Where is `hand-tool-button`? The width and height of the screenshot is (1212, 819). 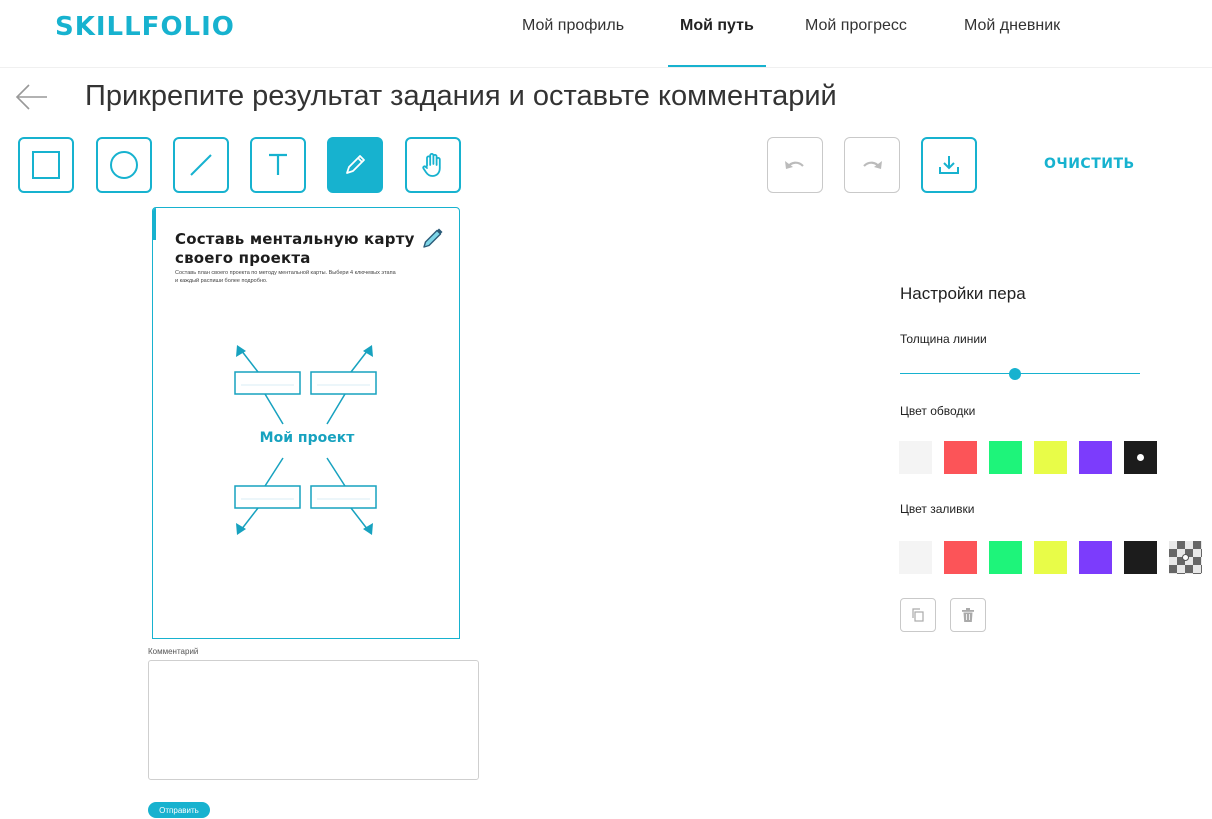
hand-tool-button is located at coordinates (433, 165).